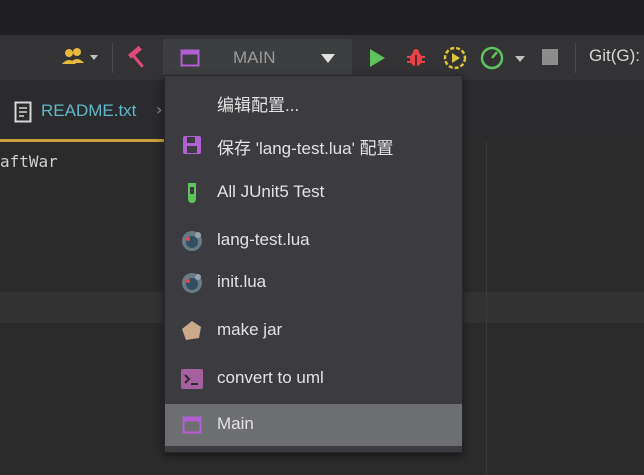 The height and width of the screenshot is (475, 644). What do you see at coordinates (263, 239) in the screenshot?
I see `menu-item-label: lang-test.lua` at bounding box center [263, 239].